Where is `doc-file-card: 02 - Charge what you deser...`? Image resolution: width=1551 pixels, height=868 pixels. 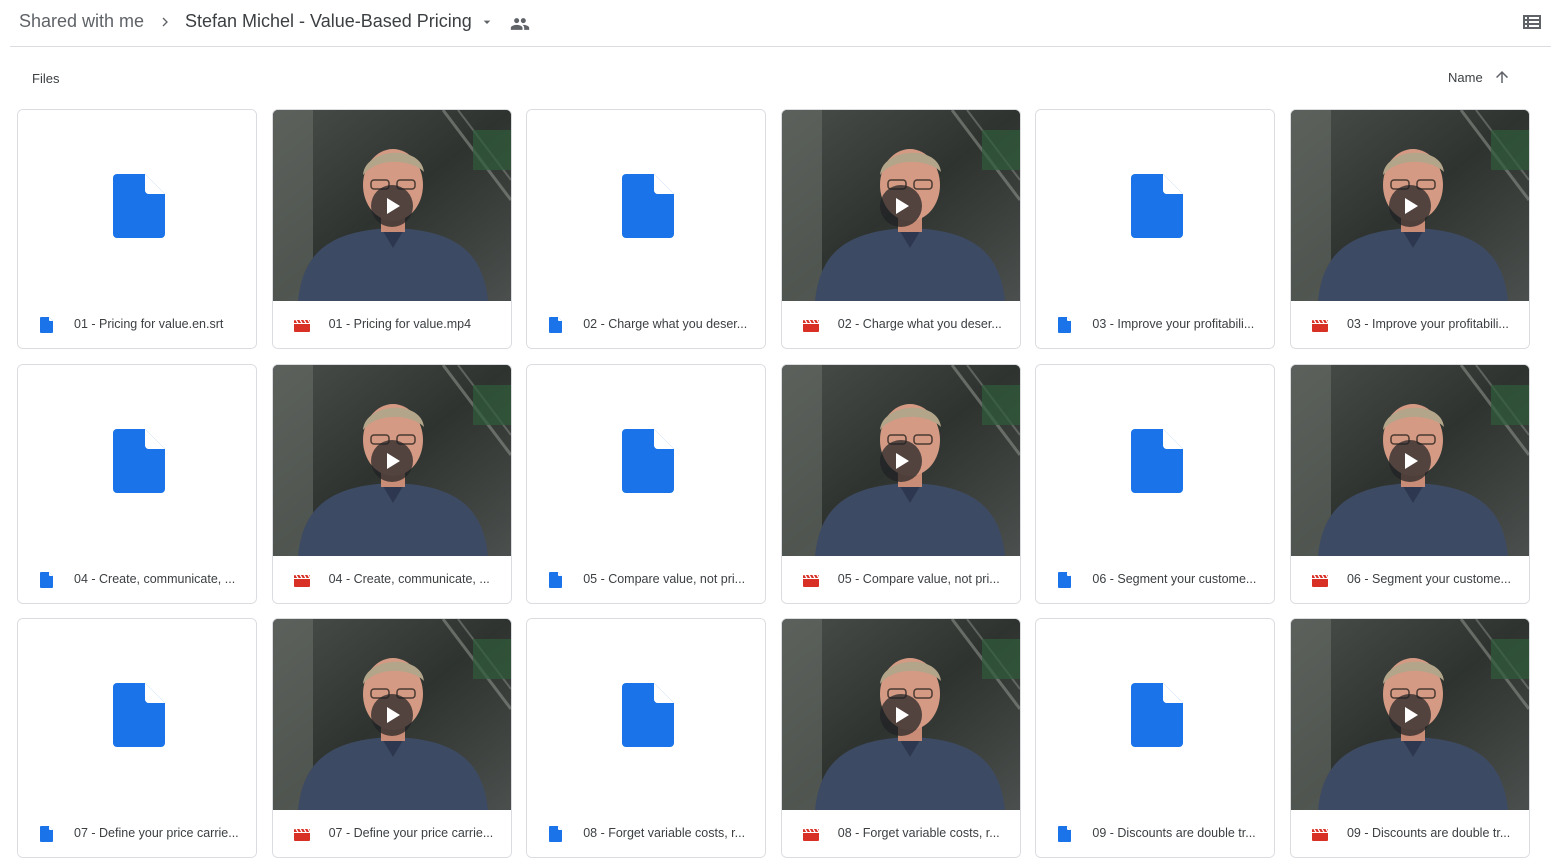 doc-file-card: 02 - Charge what you deser... is located at coordinates (646, 229).